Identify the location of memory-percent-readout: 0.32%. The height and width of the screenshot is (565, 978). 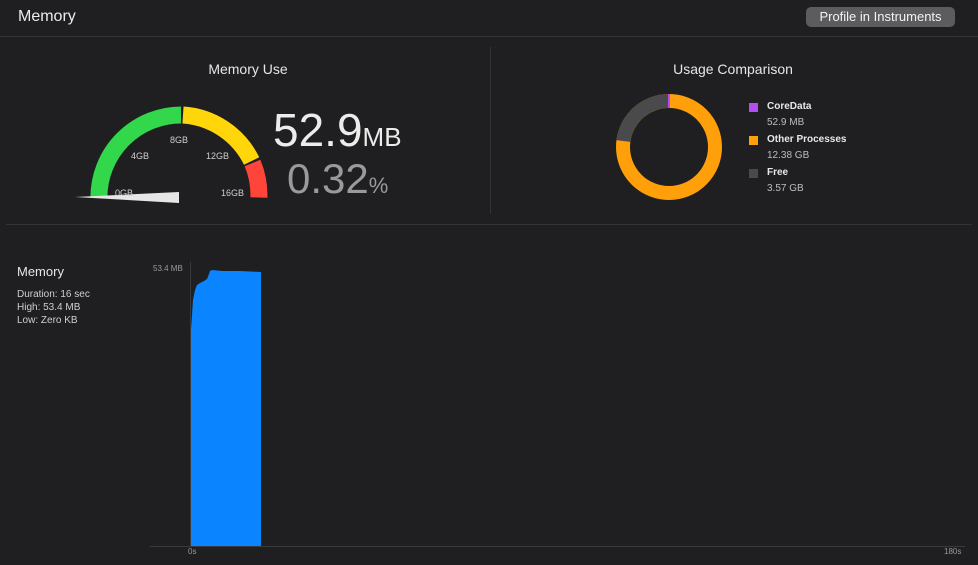
(337, 179).